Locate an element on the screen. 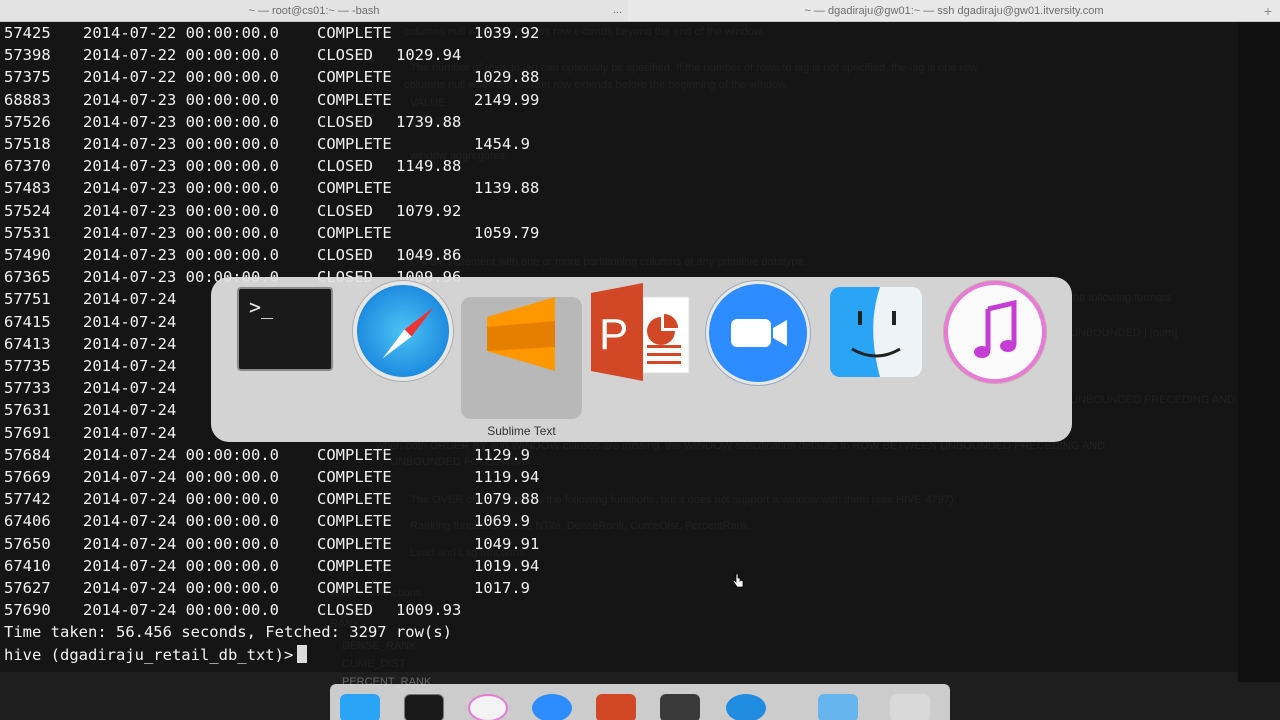 This screenshot has width=1280, height=720. trash-icon is located at coordinates (910, 707).